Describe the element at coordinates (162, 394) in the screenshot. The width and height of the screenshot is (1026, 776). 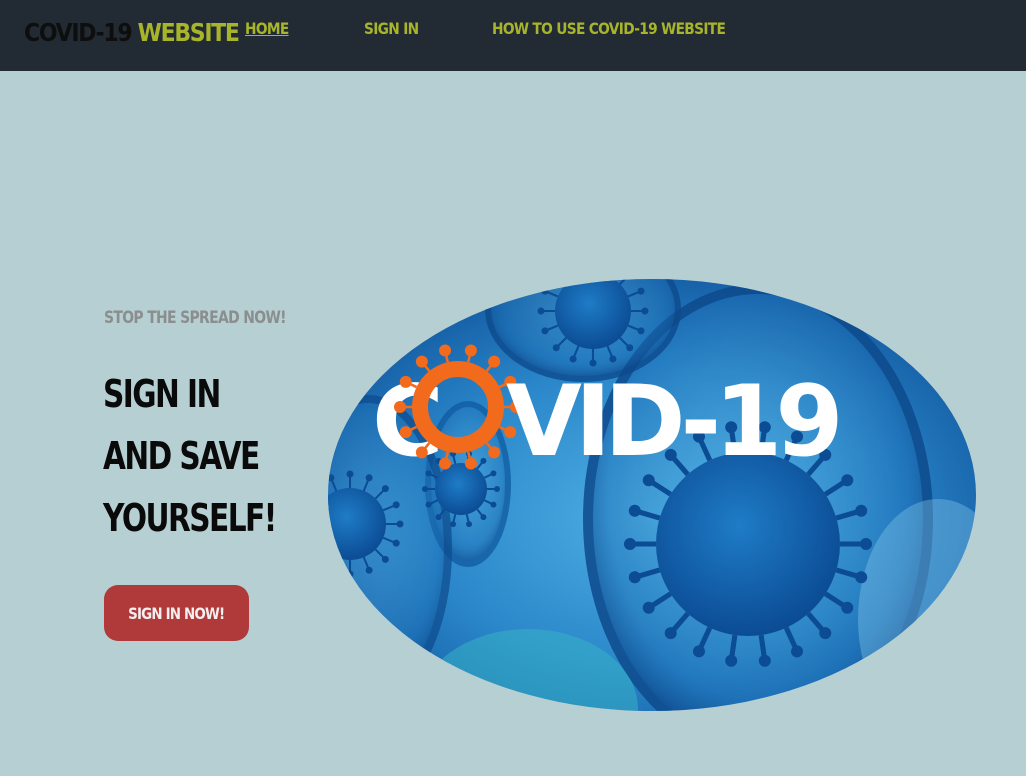
I see `headline-line-1: SIGN IN` at that location.